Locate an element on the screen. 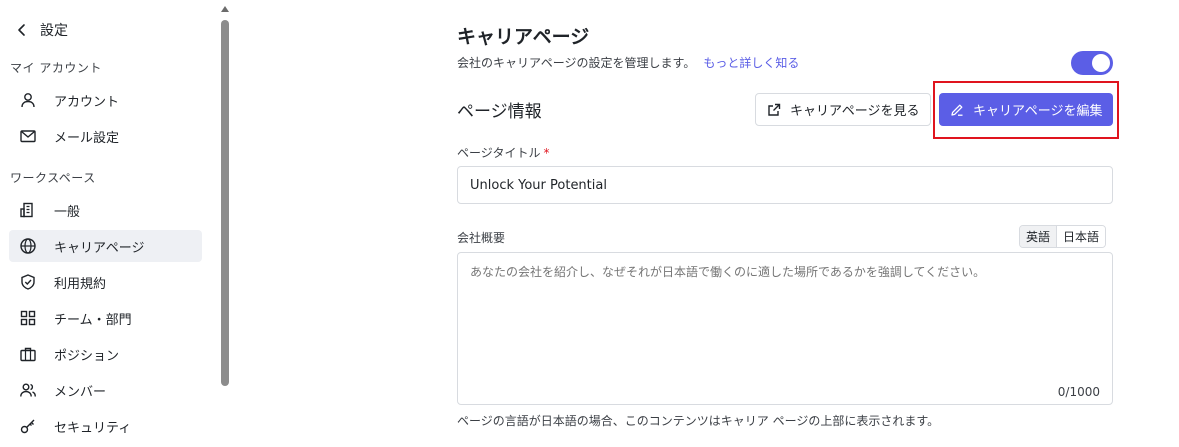 This screenshot has height=447, width=1179. sidebar-item-mail-settings: メール設定 is located at coordinates (105, 136).